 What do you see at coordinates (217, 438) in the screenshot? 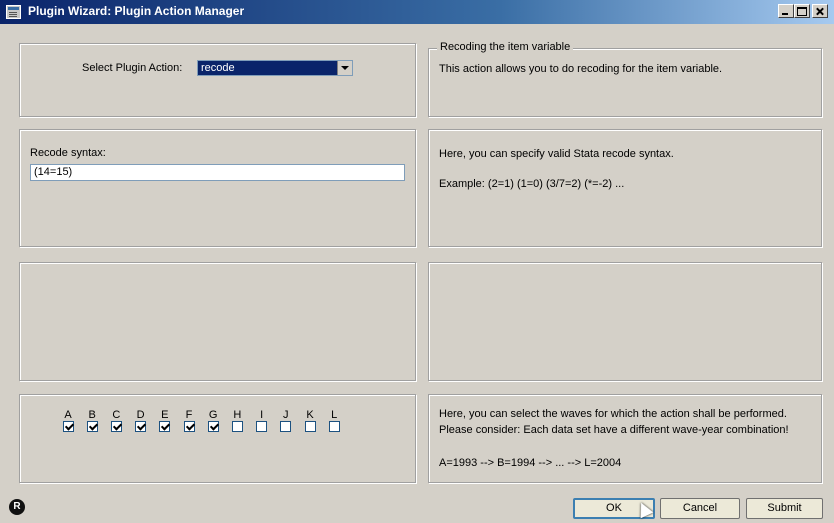
I see `waves-panel` at bounding box center [217, 438].